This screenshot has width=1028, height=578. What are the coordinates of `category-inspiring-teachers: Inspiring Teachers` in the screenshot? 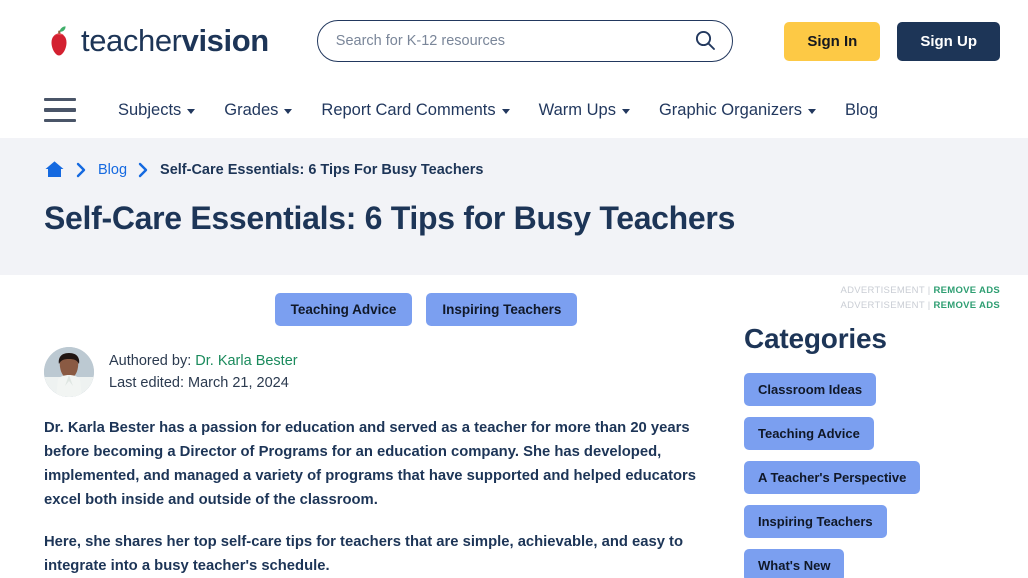 It's located at (815, 522).